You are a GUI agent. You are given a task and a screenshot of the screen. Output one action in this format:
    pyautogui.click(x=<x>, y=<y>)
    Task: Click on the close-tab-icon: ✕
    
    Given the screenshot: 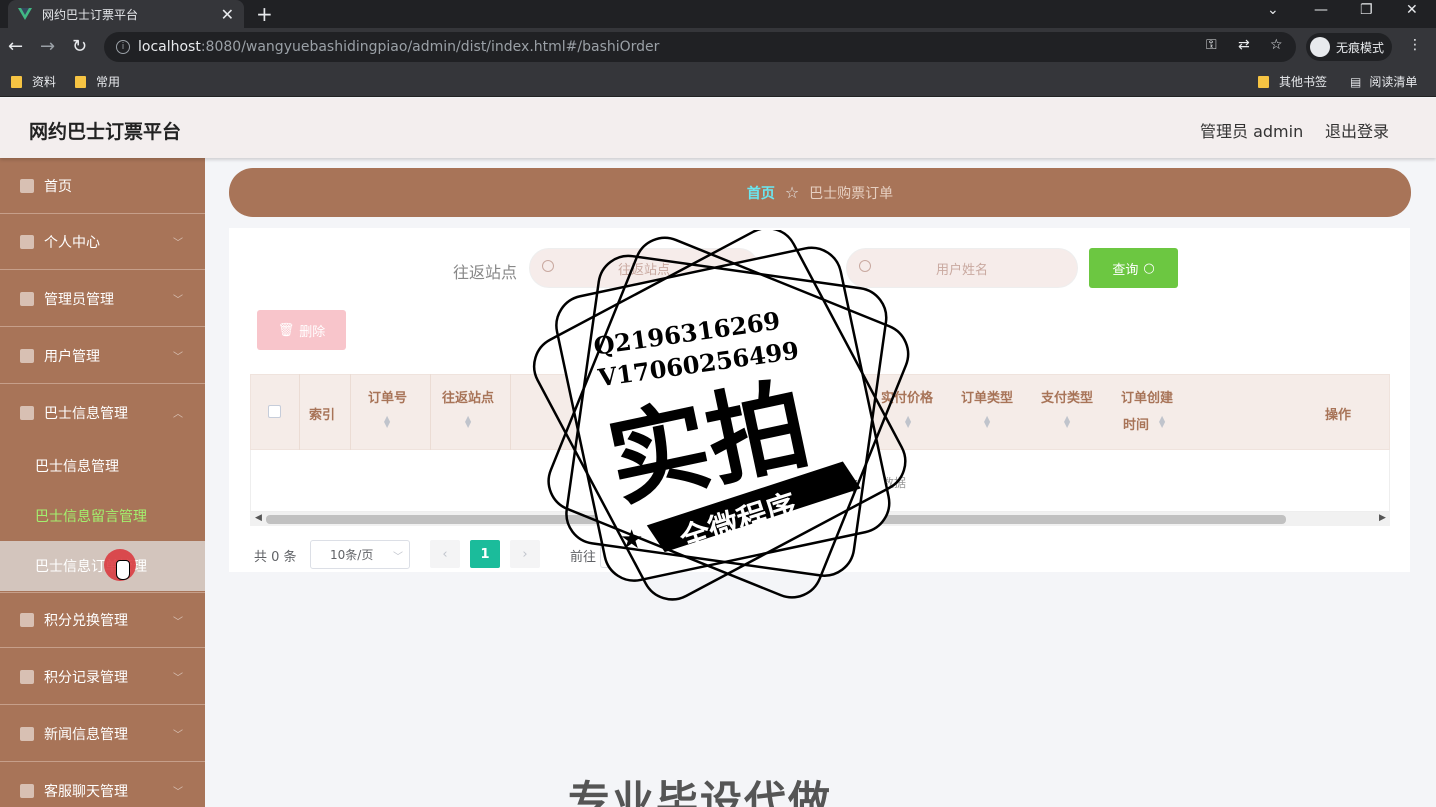 What is the action you would take?
    pyautogui.click(x=227, y=14)
    